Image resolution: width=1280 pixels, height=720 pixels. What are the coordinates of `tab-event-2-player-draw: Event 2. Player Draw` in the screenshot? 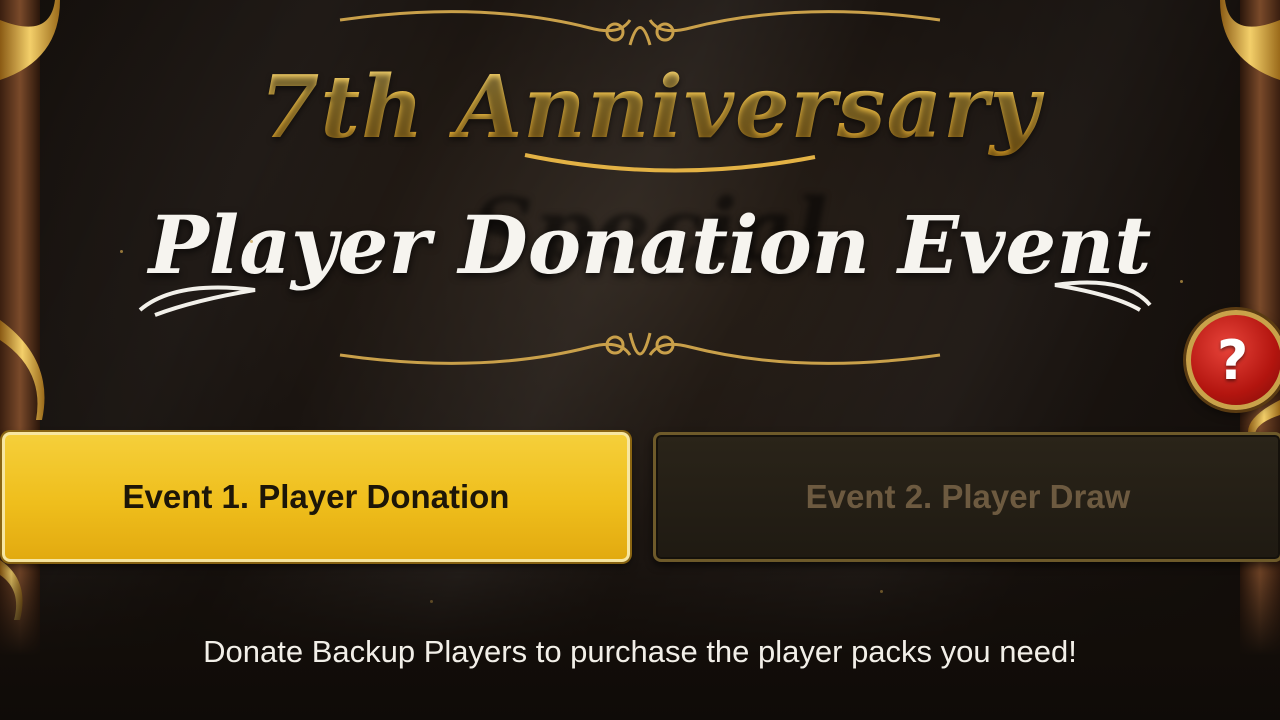 It's located at (966, 497).